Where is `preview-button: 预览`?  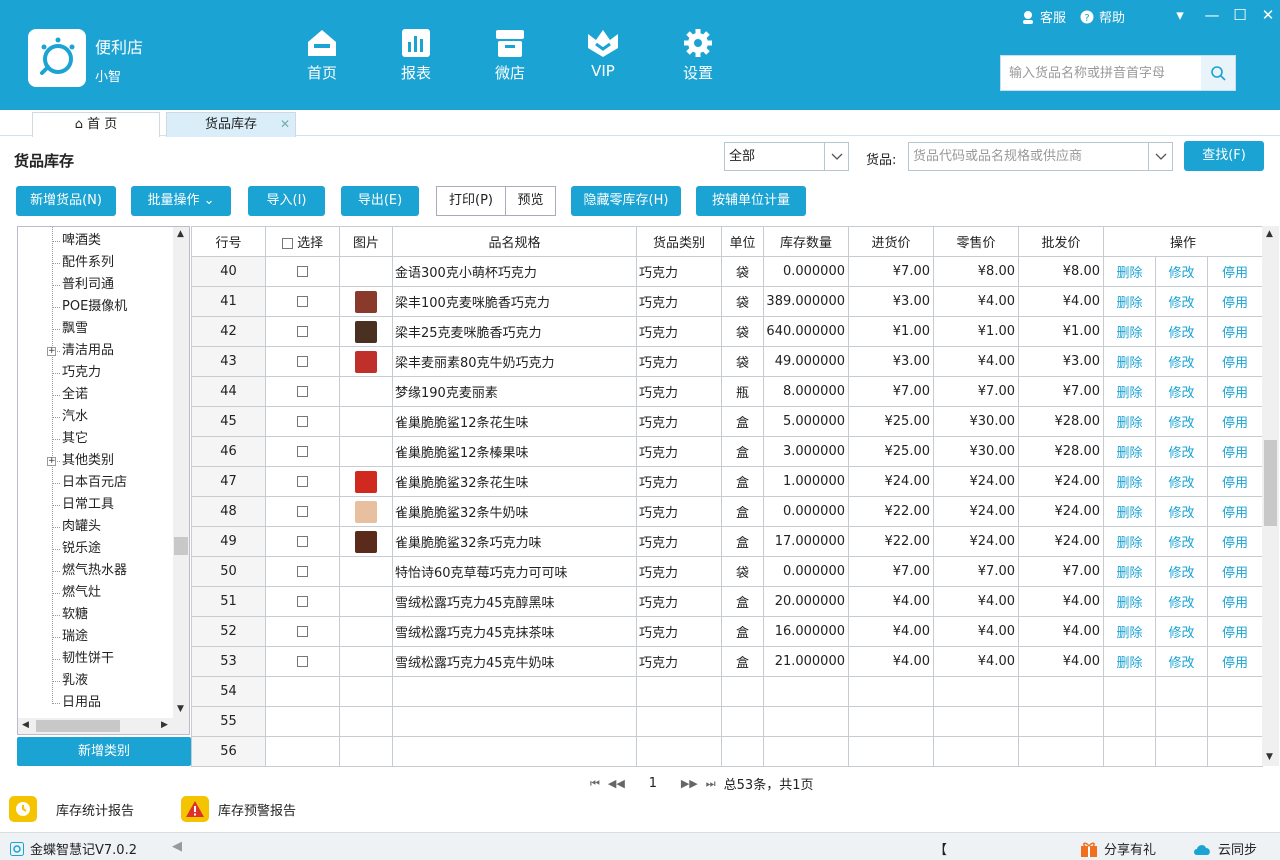 preview-button: 预览 is located at coordinates (530, 201).